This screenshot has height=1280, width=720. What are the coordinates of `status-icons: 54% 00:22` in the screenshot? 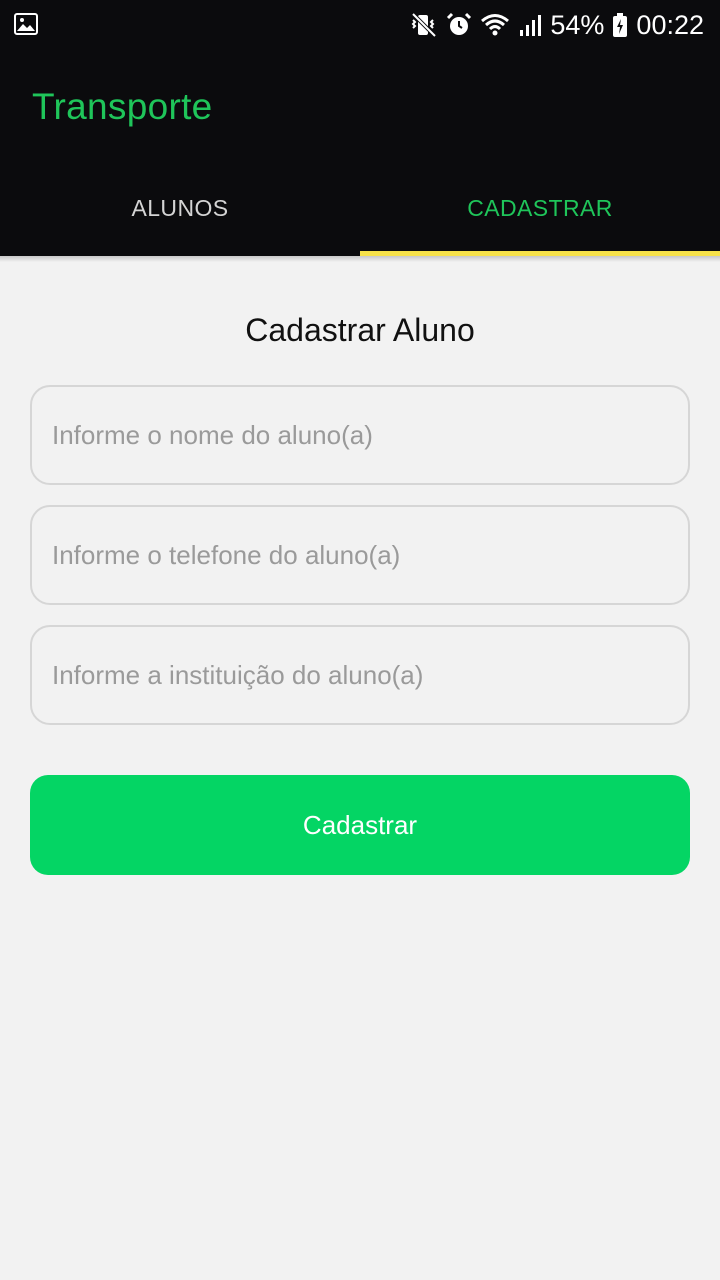 It's located at (557, 25).